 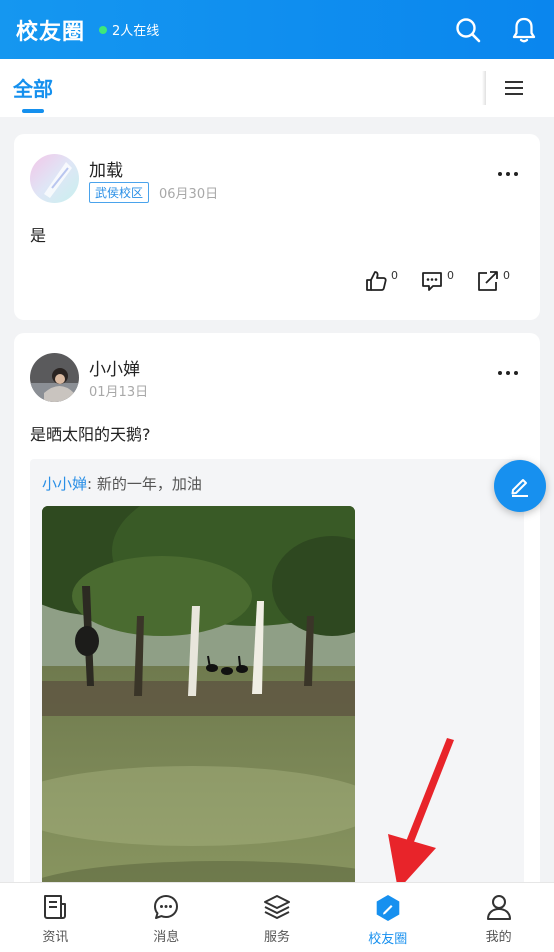 I want to click on nav-item-profile: 我的, so click(x=498, y=917).